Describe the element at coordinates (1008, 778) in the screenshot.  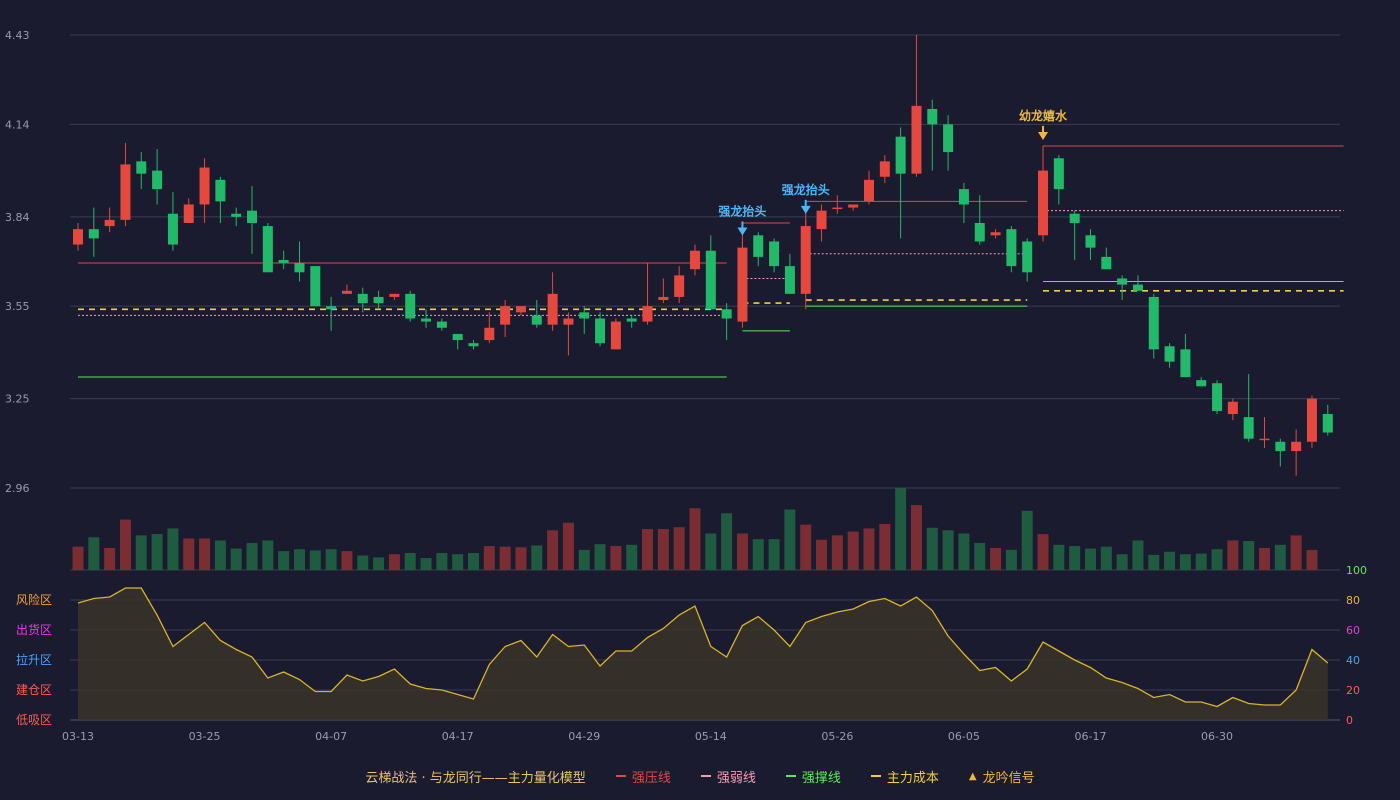
I see `legend-label: 龙吟信号` at that location.